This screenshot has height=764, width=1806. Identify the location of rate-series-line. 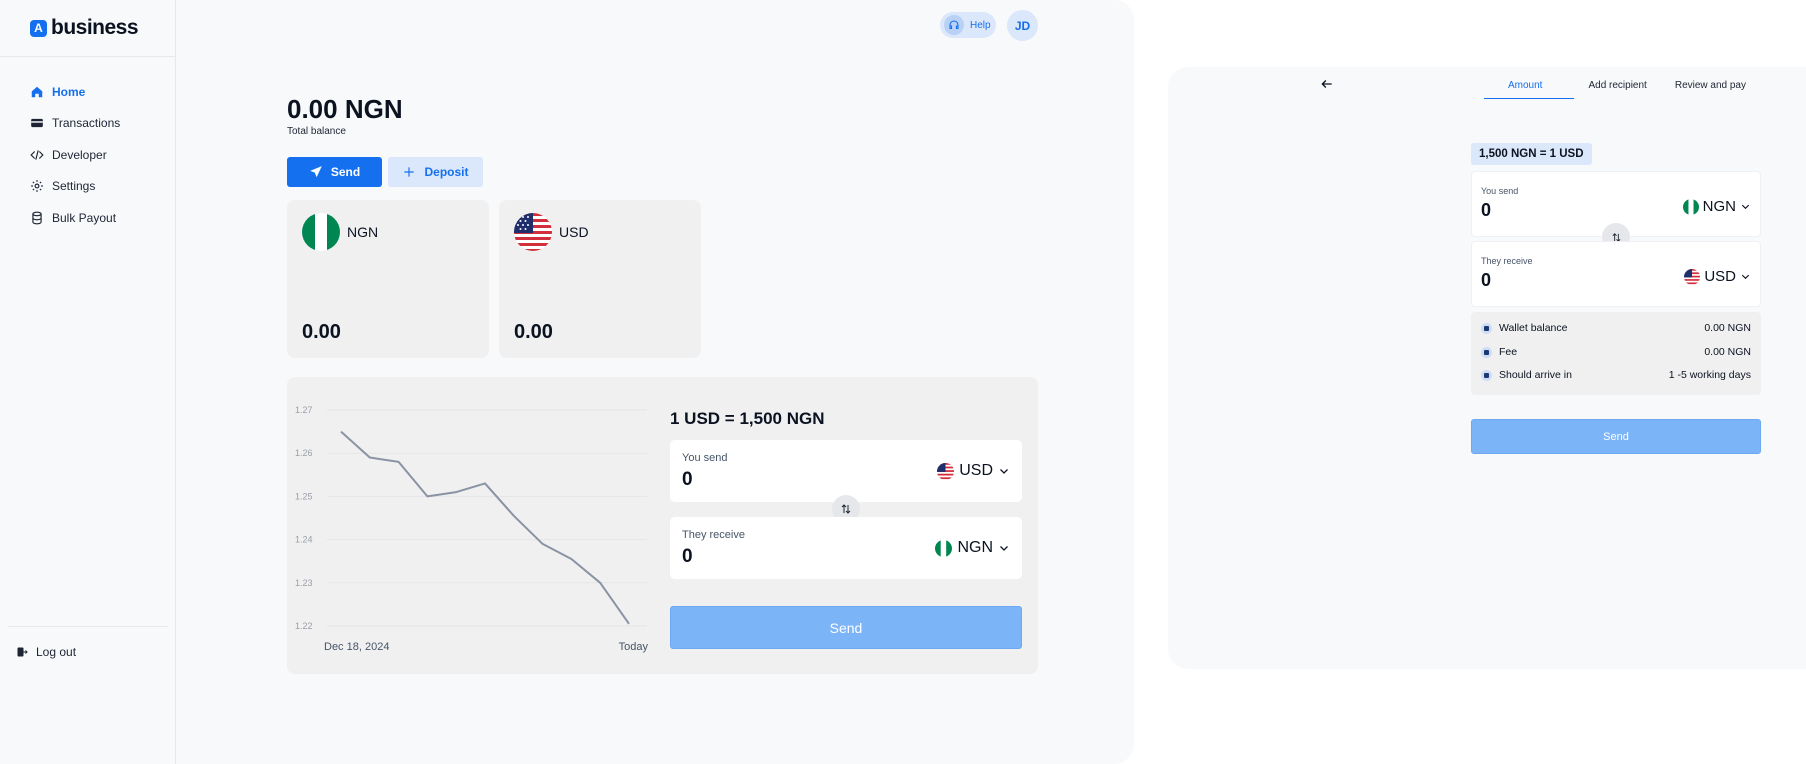
(485, 527).